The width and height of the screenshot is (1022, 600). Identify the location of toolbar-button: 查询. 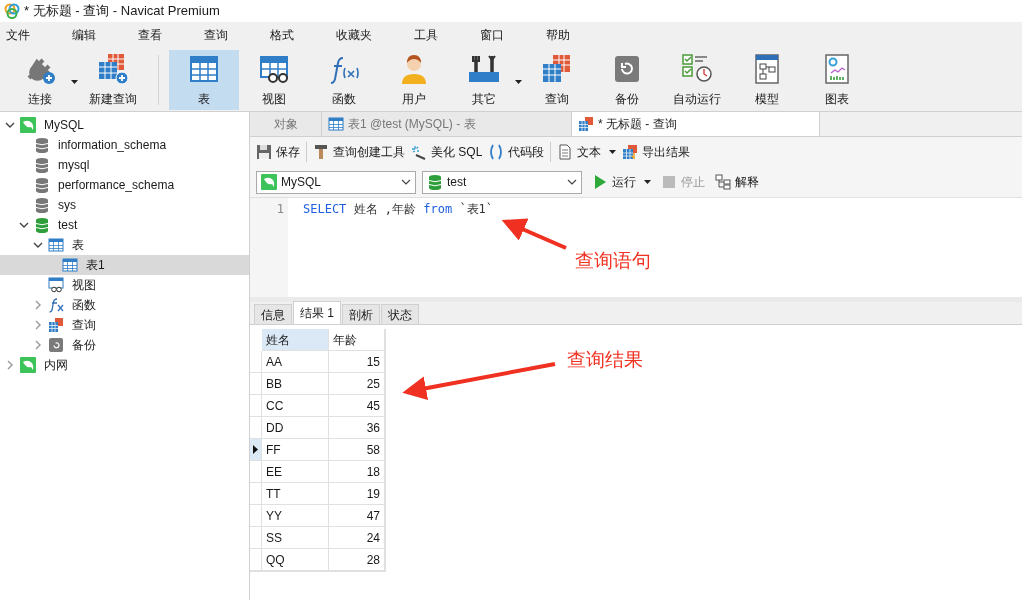
(557, 79).